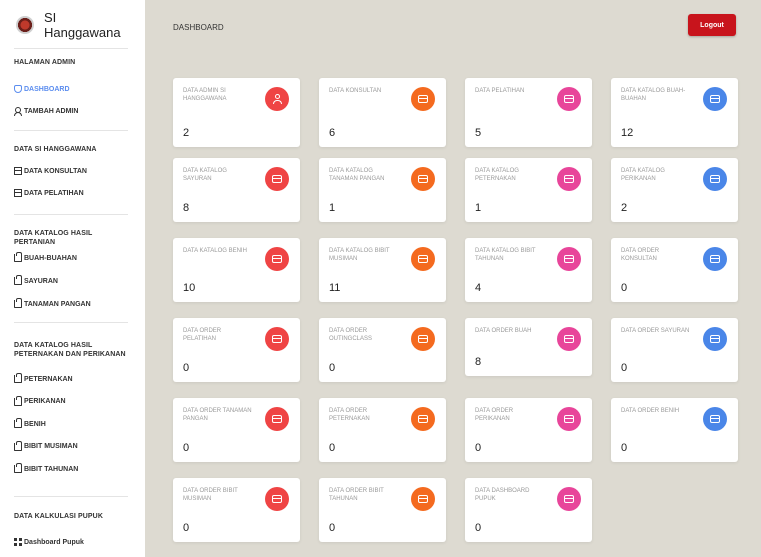  What do you see at coordinates (627, 133) in the screenshot?
I see `stat-card-value: 12` at bounding box center [627, 133].